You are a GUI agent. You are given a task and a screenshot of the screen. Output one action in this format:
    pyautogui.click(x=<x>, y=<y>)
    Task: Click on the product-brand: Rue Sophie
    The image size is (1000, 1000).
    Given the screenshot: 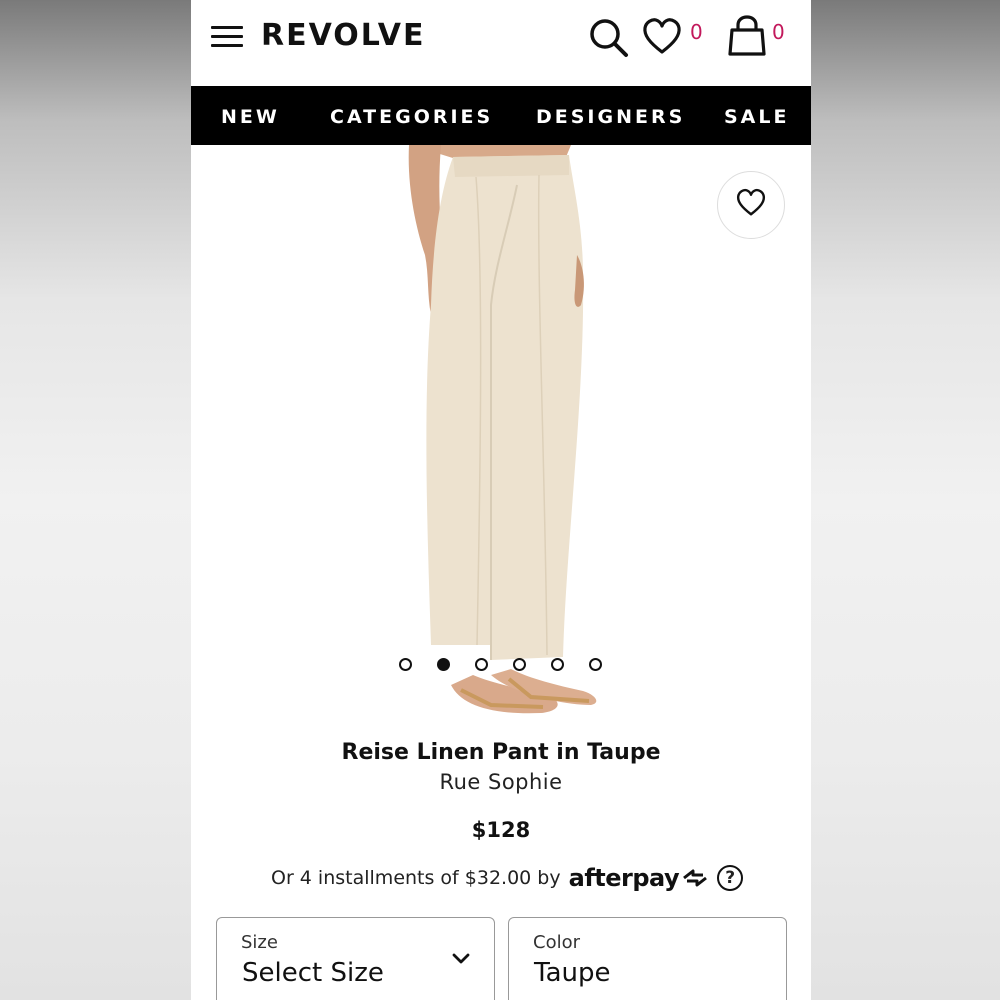 What is the action you would take?
    pyautogui.click(x=501, y=782)
    